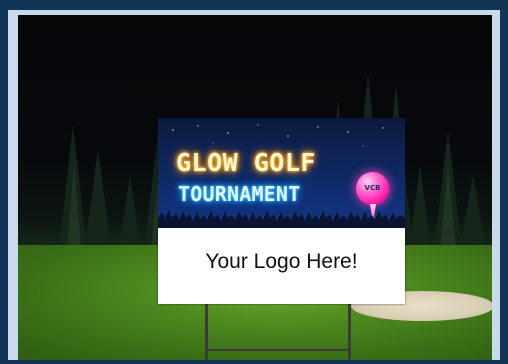 Image resolution: width=508 pixels, height=364 pixels. I want to click on sign-crossbar, so click(278, 350).